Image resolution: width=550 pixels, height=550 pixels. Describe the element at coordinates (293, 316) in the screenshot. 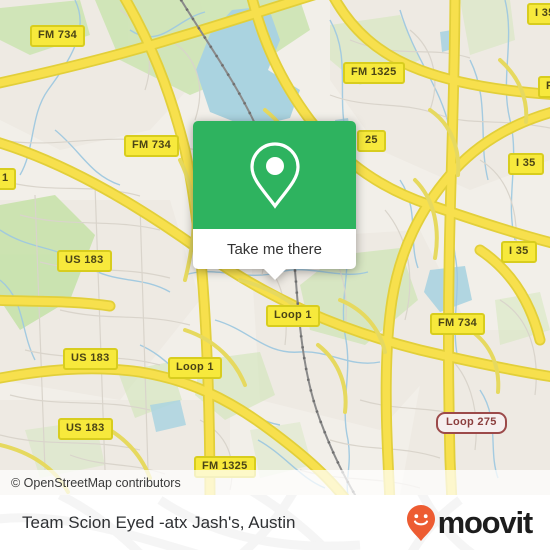

I see `road-shield-loop-1: Loop 1` at that location.